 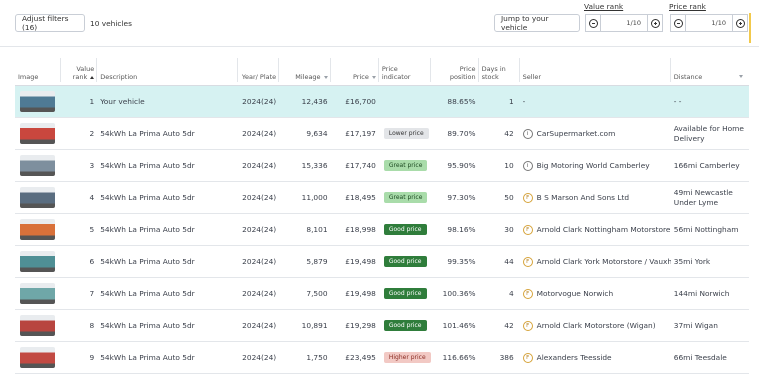 I want to click on cell-price-indicator: Higher price, so click(x=405, y=357).